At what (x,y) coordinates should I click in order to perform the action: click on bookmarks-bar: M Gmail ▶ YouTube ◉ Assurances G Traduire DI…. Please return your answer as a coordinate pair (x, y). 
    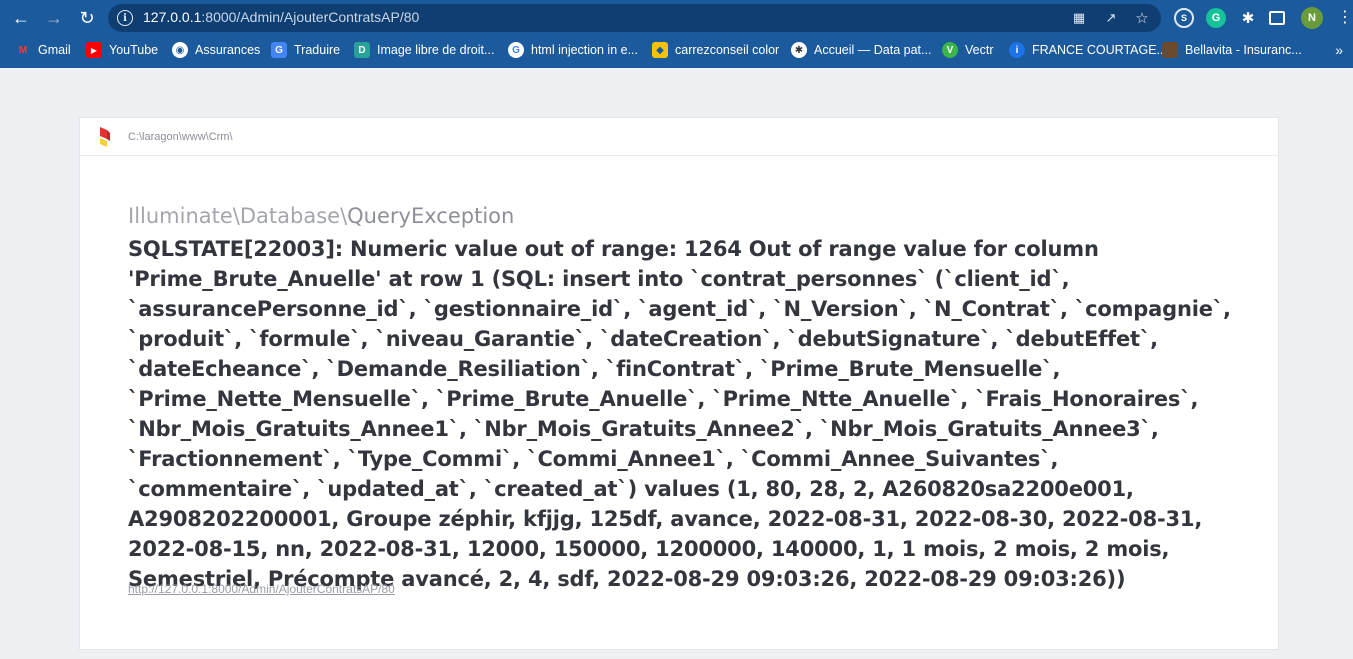
    Looking at the image, I should click on (676, 52).